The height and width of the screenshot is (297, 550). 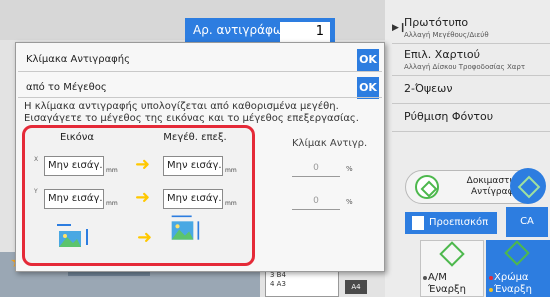 I want to click on dialog-subtitle: από το Μέγεθος, so click(x=66, y=87).